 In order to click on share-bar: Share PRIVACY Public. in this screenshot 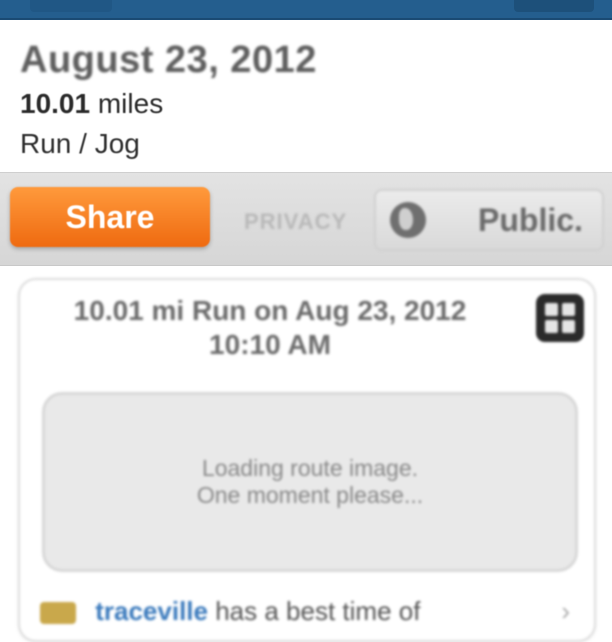, I will do `click(306, 219)`.